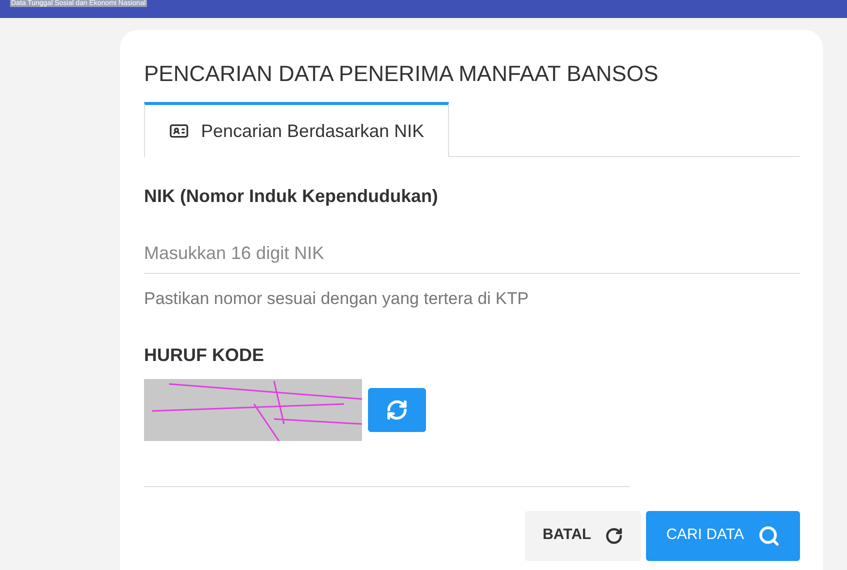 The height and width of the screenshot is (570, 847). I want to click on cancel-button: BATAL, so click(583, 535).